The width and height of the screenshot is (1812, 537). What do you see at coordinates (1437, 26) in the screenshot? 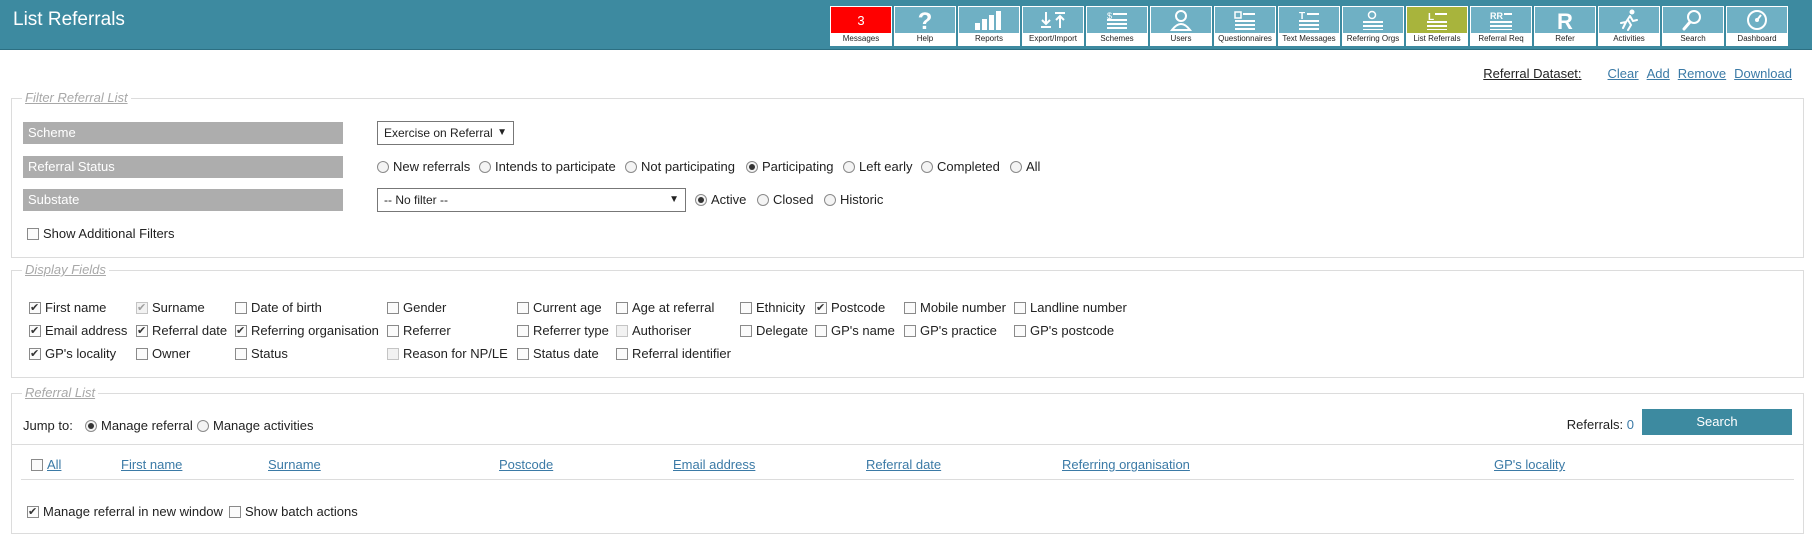
I see `nav-list-referrals-button: L List Referrals` at bounding box center [1437, 26].